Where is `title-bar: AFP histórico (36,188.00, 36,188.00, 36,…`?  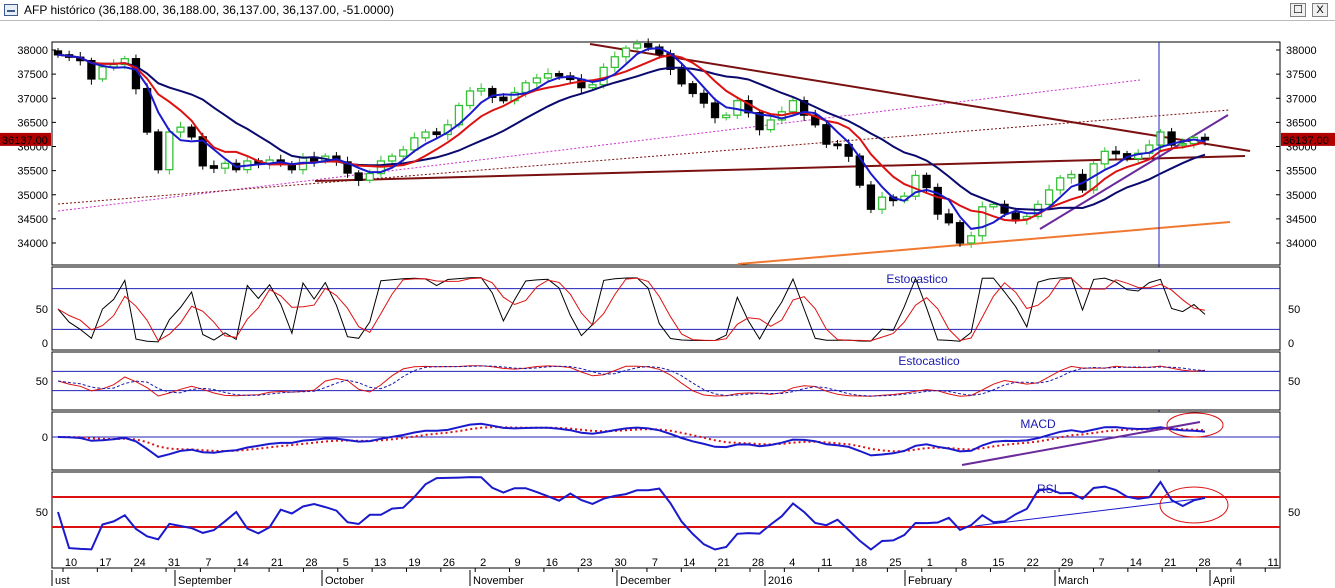
title-bar: AFP histórico (36,188.00, 36,188.00, 36,… is located at coordinates (667, 10).